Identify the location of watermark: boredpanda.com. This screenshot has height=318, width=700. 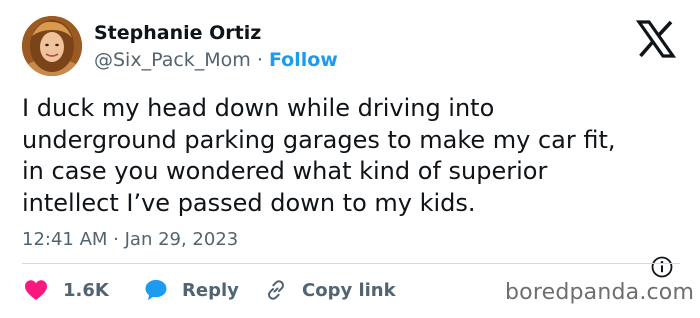
(600, 292).